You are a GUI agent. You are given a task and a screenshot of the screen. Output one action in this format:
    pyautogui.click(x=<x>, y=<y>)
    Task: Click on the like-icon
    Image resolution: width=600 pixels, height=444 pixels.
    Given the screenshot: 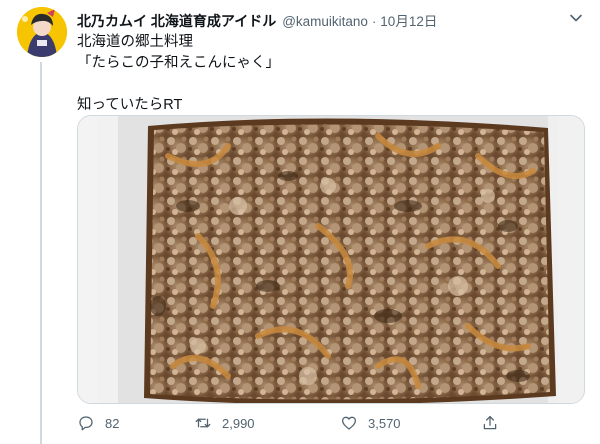 What is the action you would take?
    pyautogui.click(x=349, y=423)
    